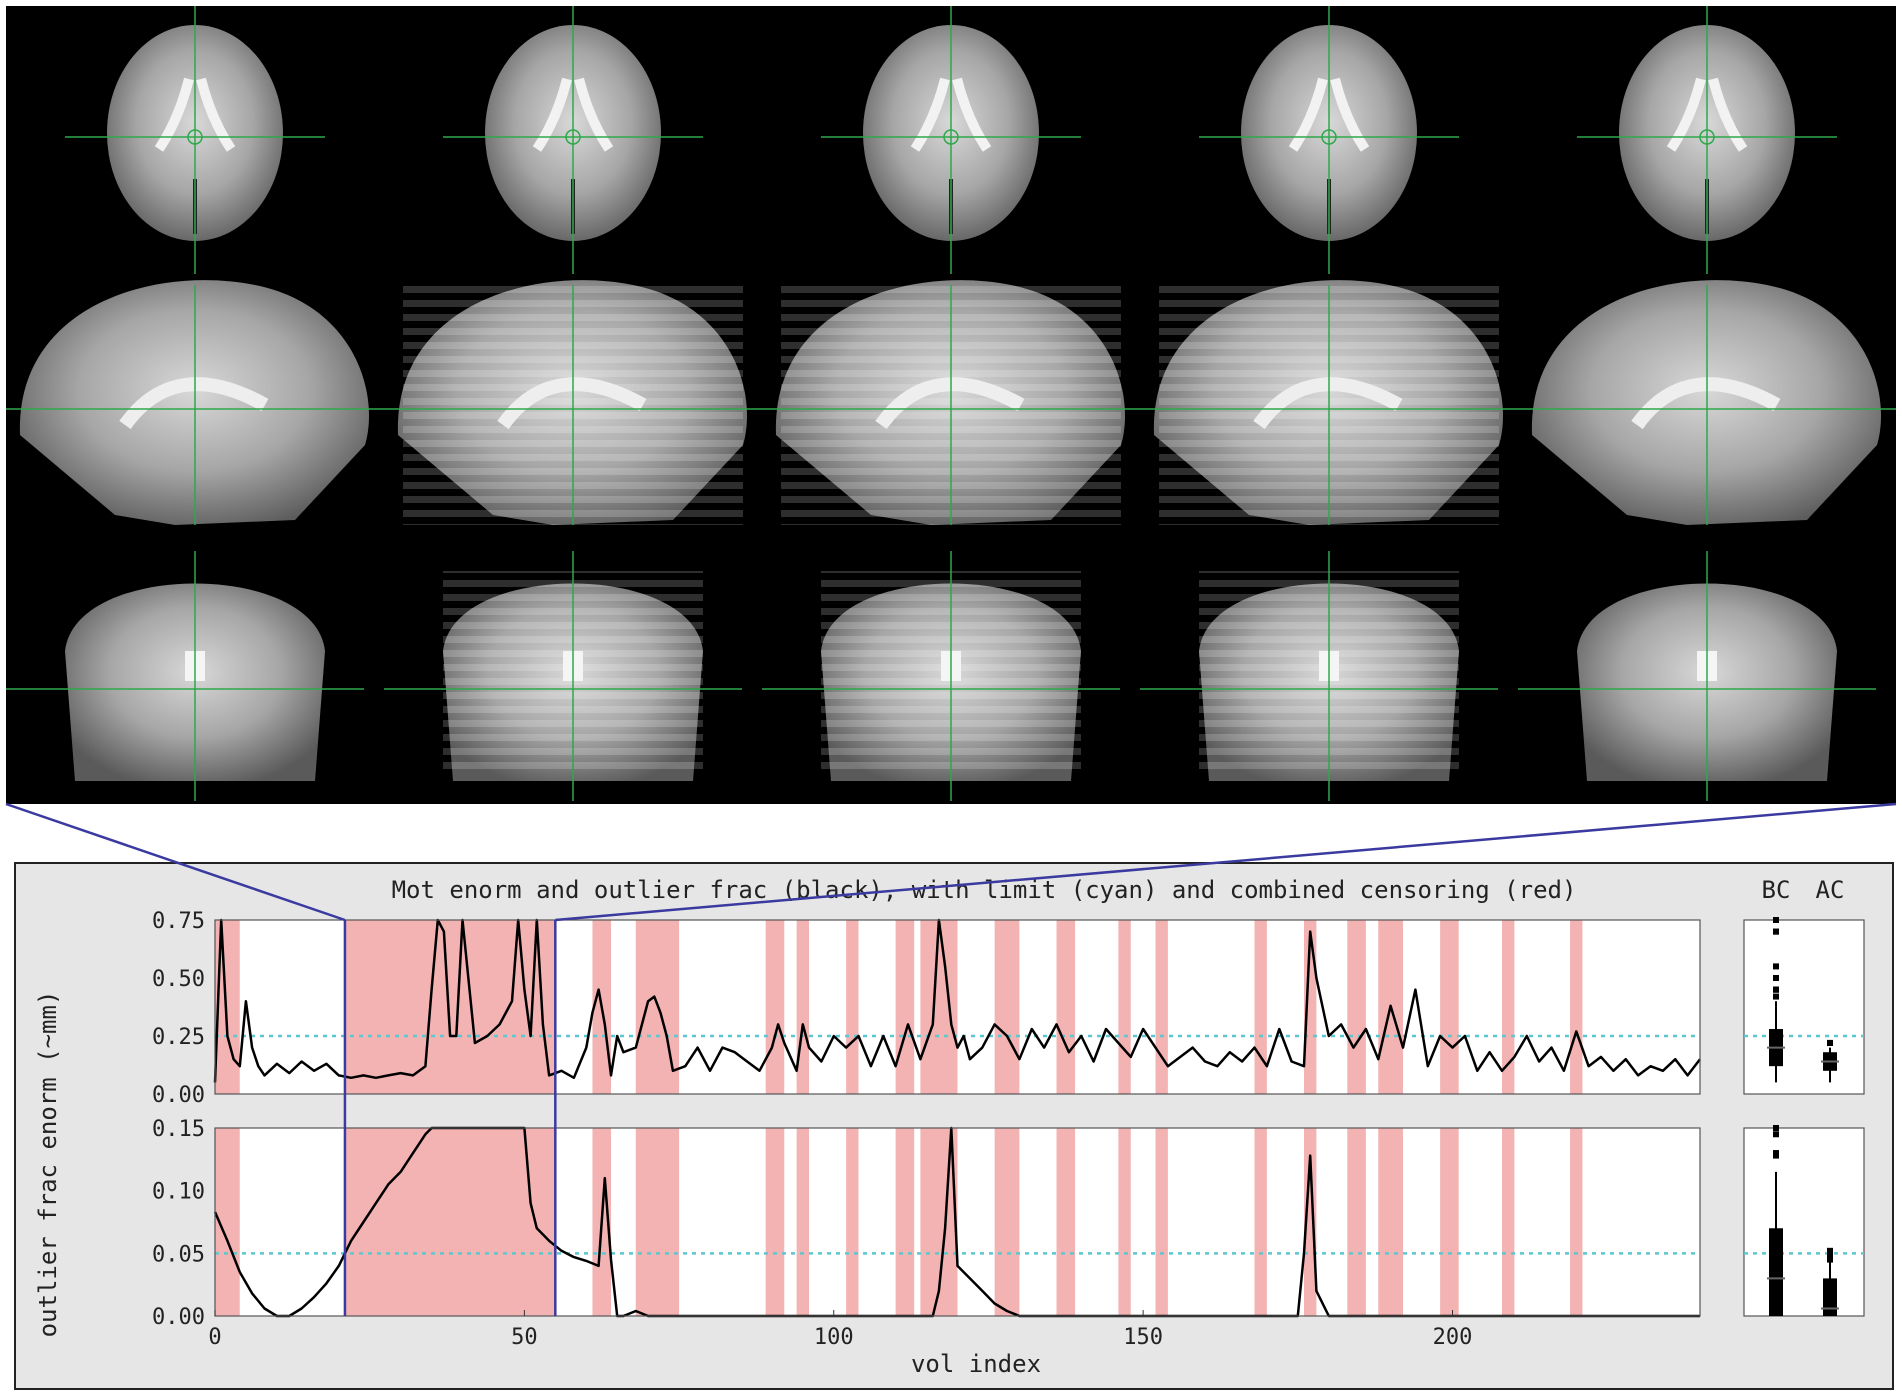 Image resolution: width=1902 pixels, height=1398 pixels. Describe the element at coordinates (178, 921) in the screenshot. I see `y-tick-label: 0.75` at that location.